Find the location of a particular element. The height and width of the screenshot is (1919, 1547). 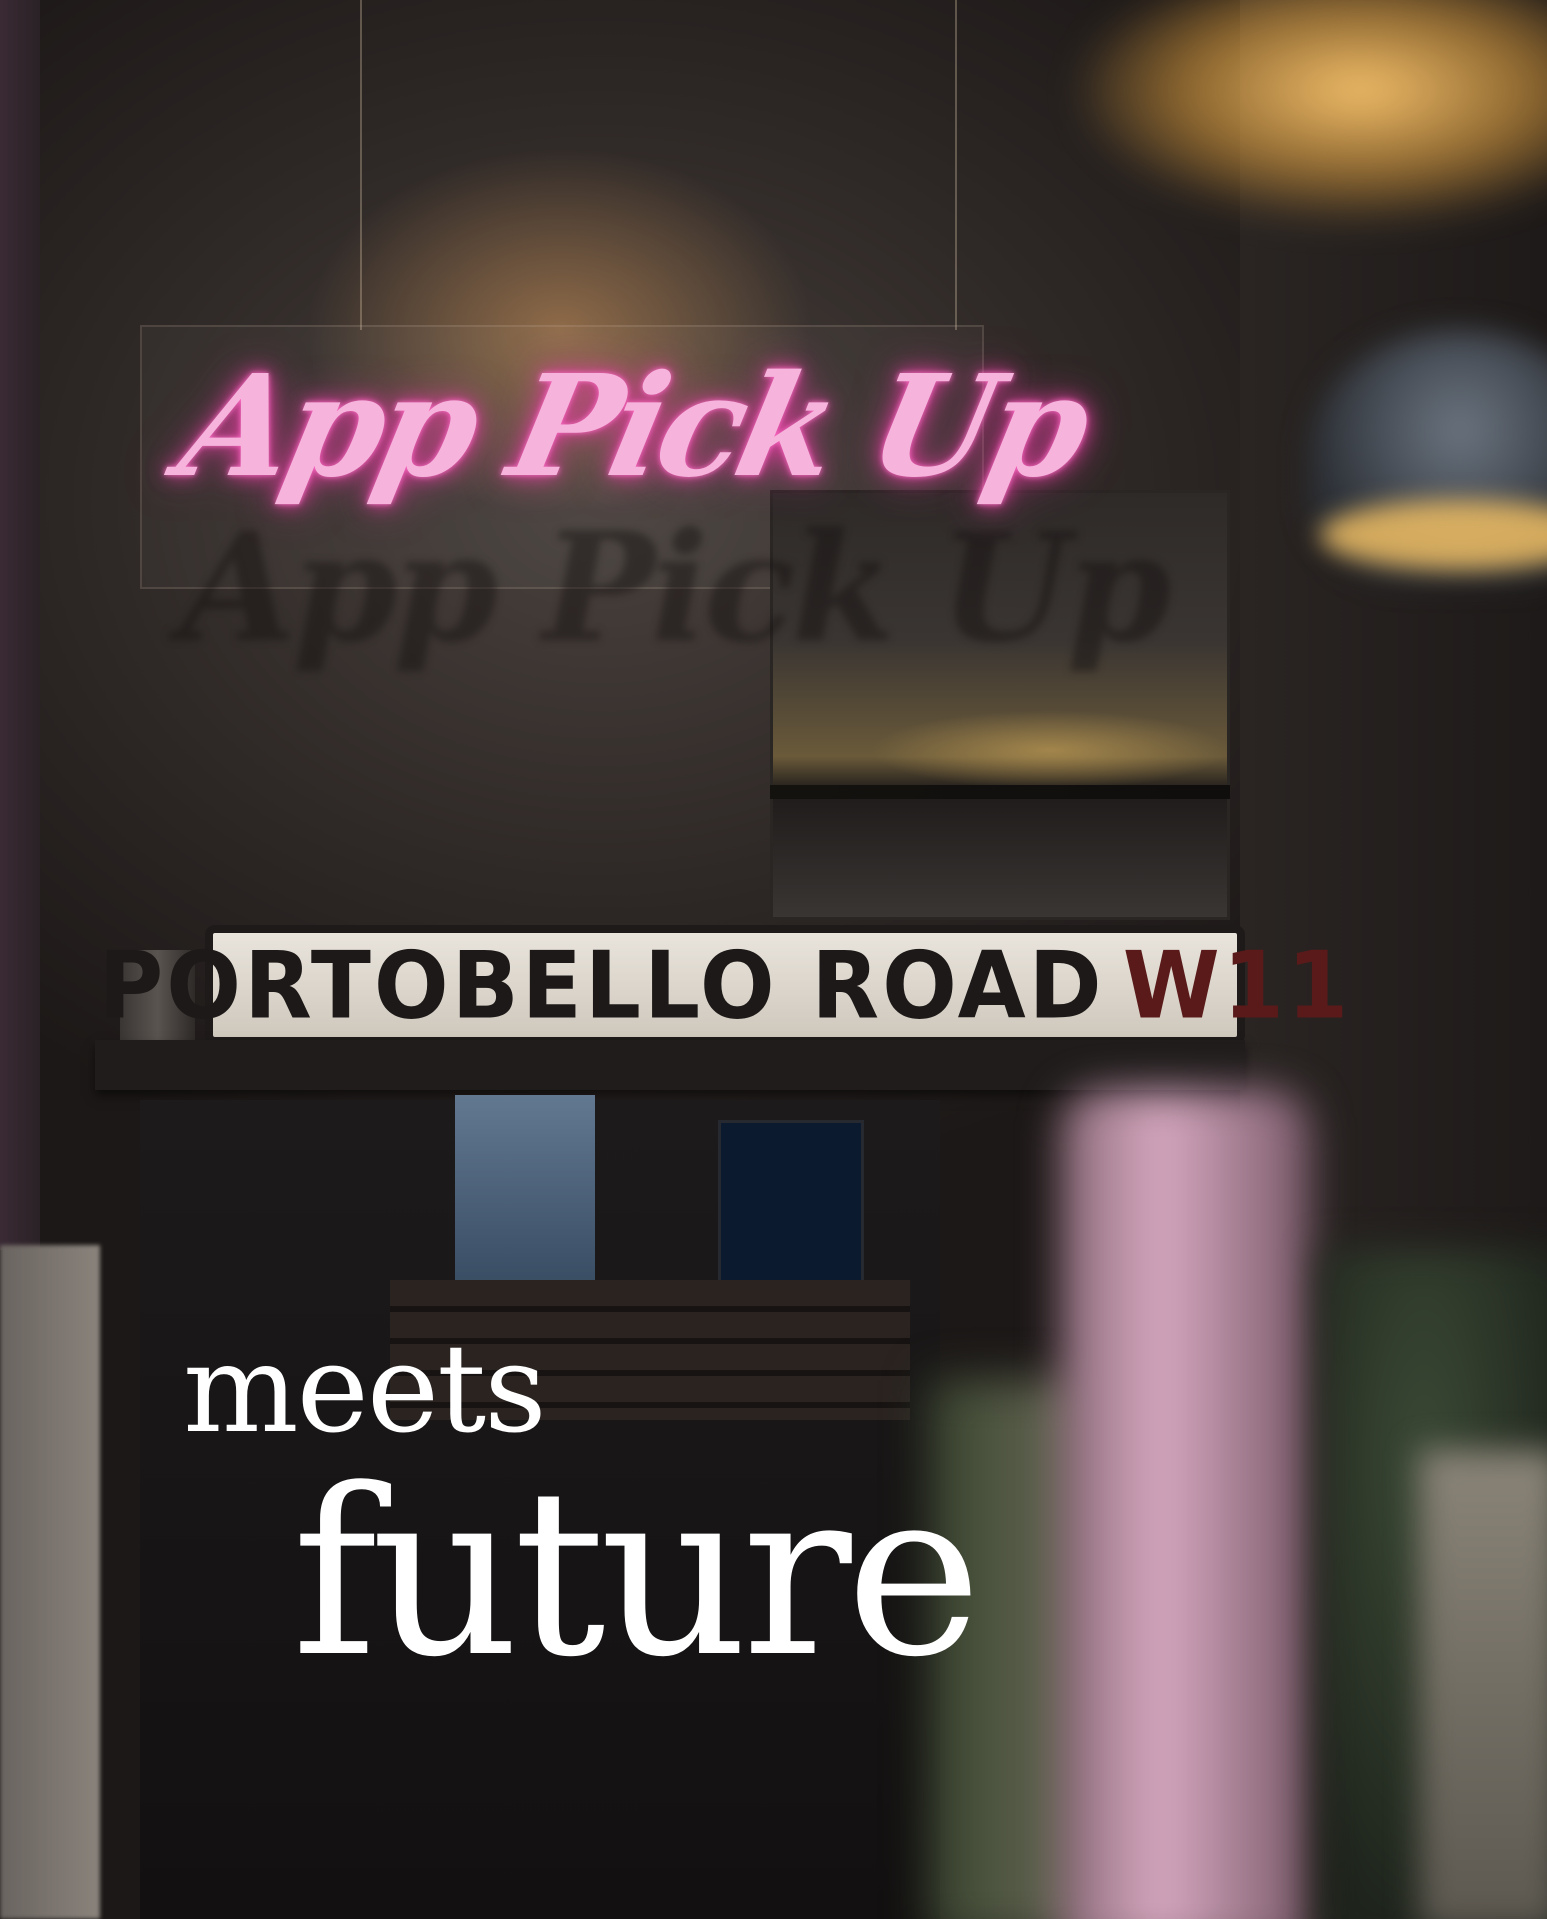

street-sign-name: PORTOBELLO ROAD is located at coordinates (601, 985).